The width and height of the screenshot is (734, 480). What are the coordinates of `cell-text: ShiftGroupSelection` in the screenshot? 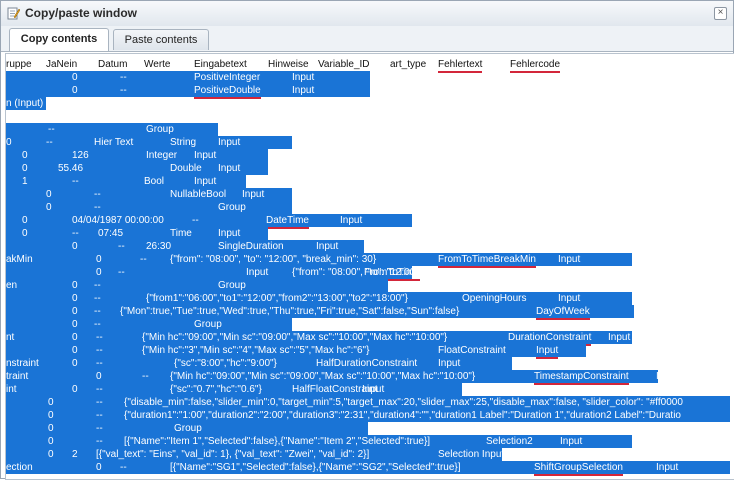 It's located at (578, 468).